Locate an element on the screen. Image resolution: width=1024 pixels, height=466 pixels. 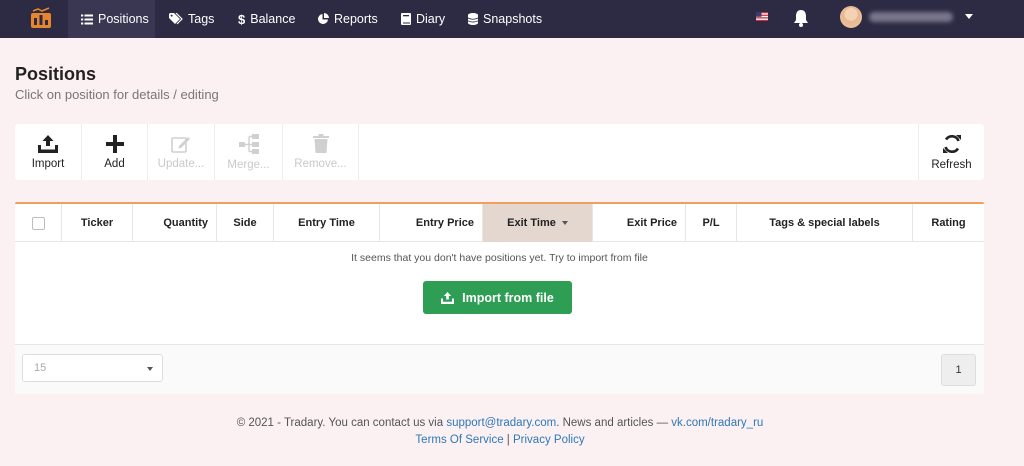
import-from-file-button: Import from file is located at coordinates (497, 297).